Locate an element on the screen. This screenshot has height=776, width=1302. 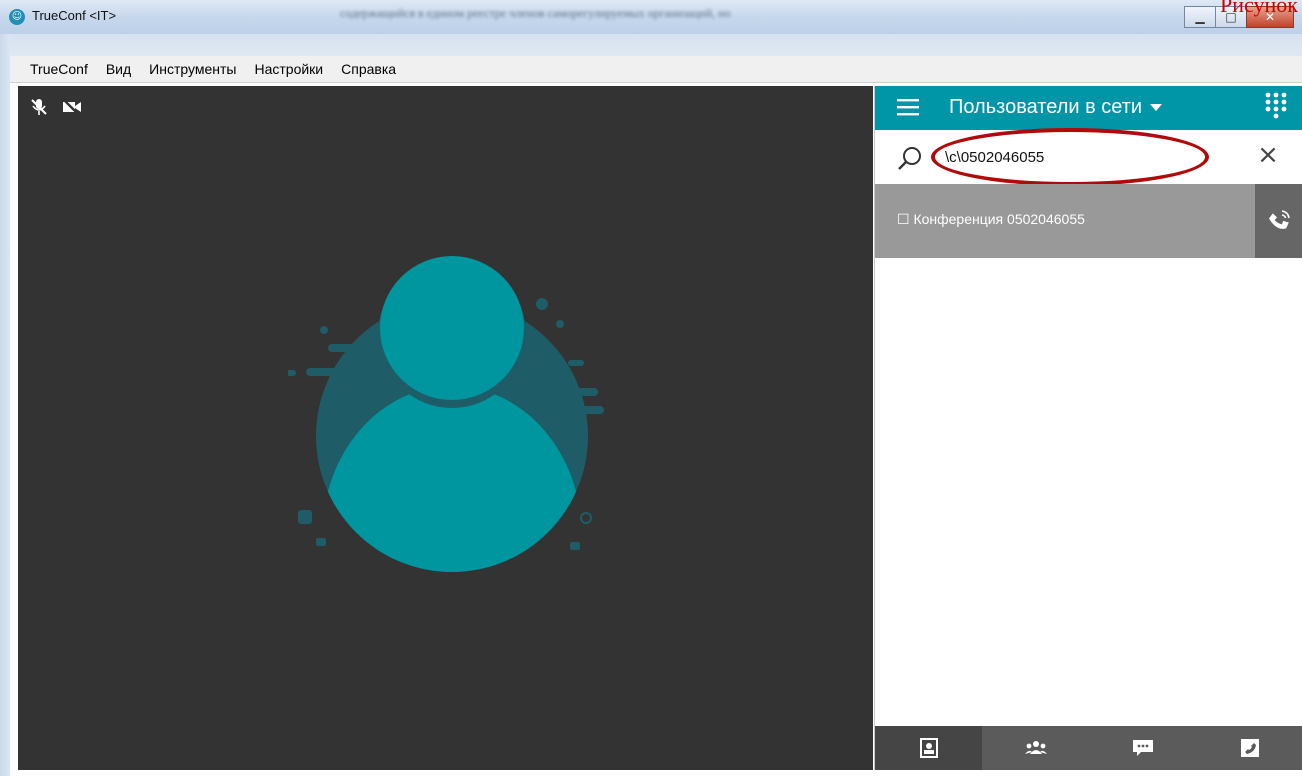
tab-groups is located at coordinates (1035, 748).